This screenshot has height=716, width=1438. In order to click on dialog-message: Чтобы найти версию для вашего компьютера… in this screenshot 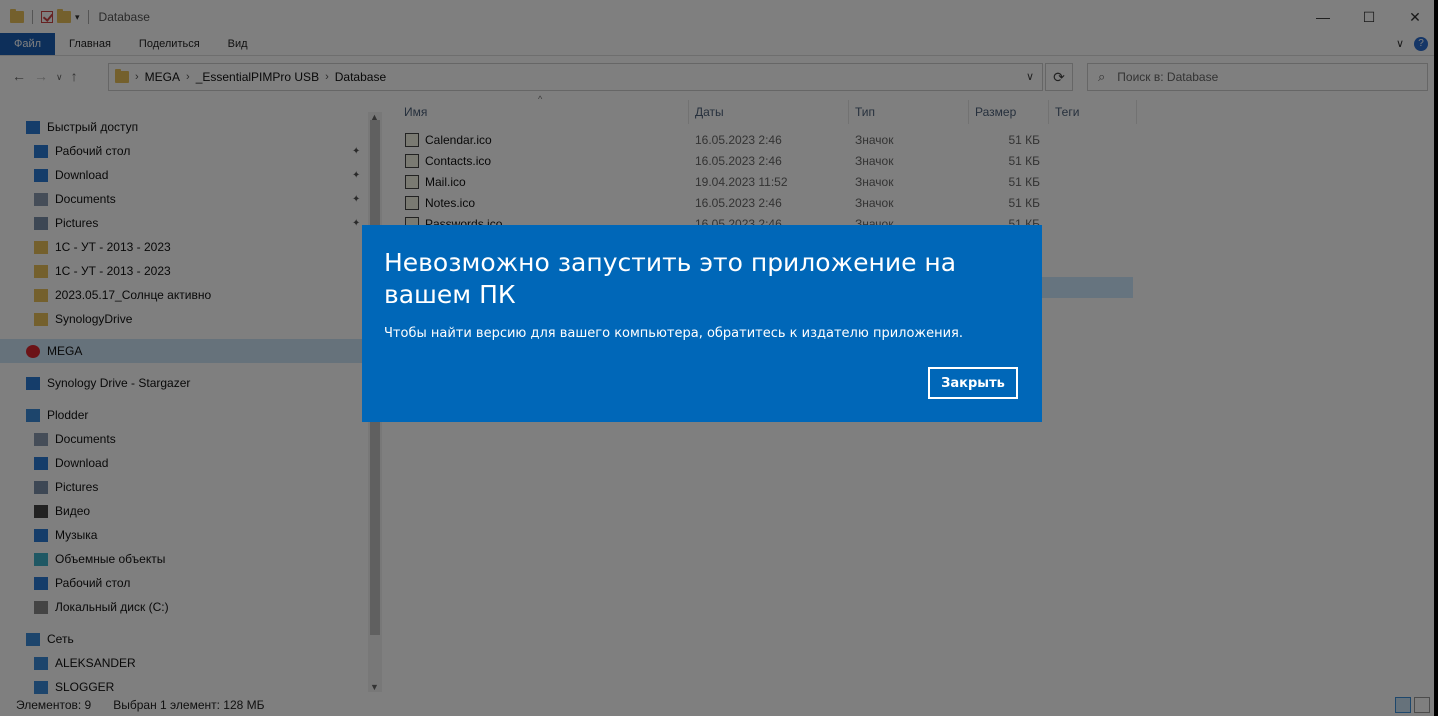, I will do `click(674, 333)`.